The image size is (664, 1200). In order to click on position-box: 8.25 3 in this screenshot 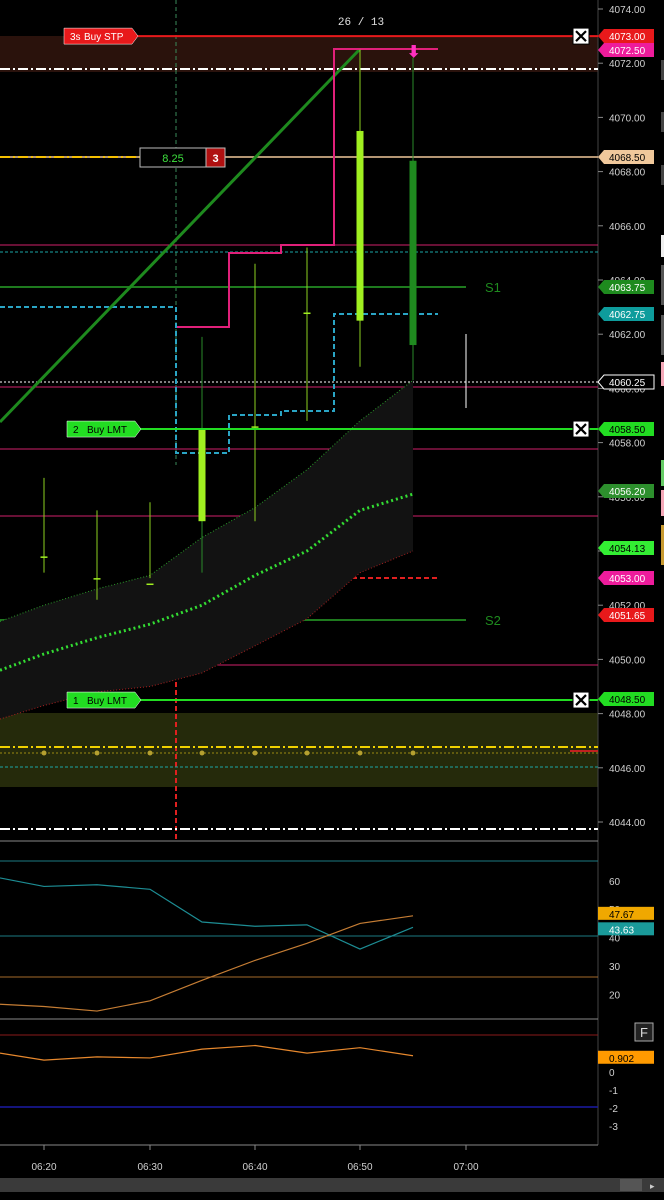, I will do `click(182, 157)`.